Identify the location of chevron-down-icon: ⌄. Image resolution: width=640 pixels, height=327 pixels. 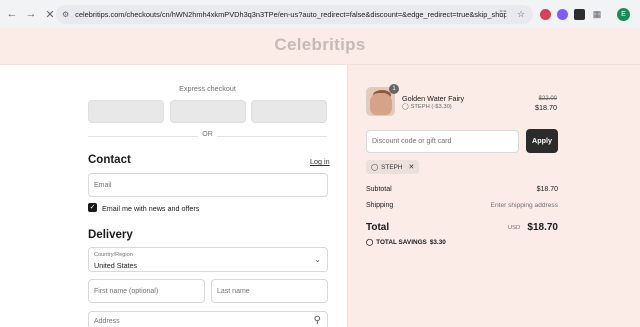
(317, 259).